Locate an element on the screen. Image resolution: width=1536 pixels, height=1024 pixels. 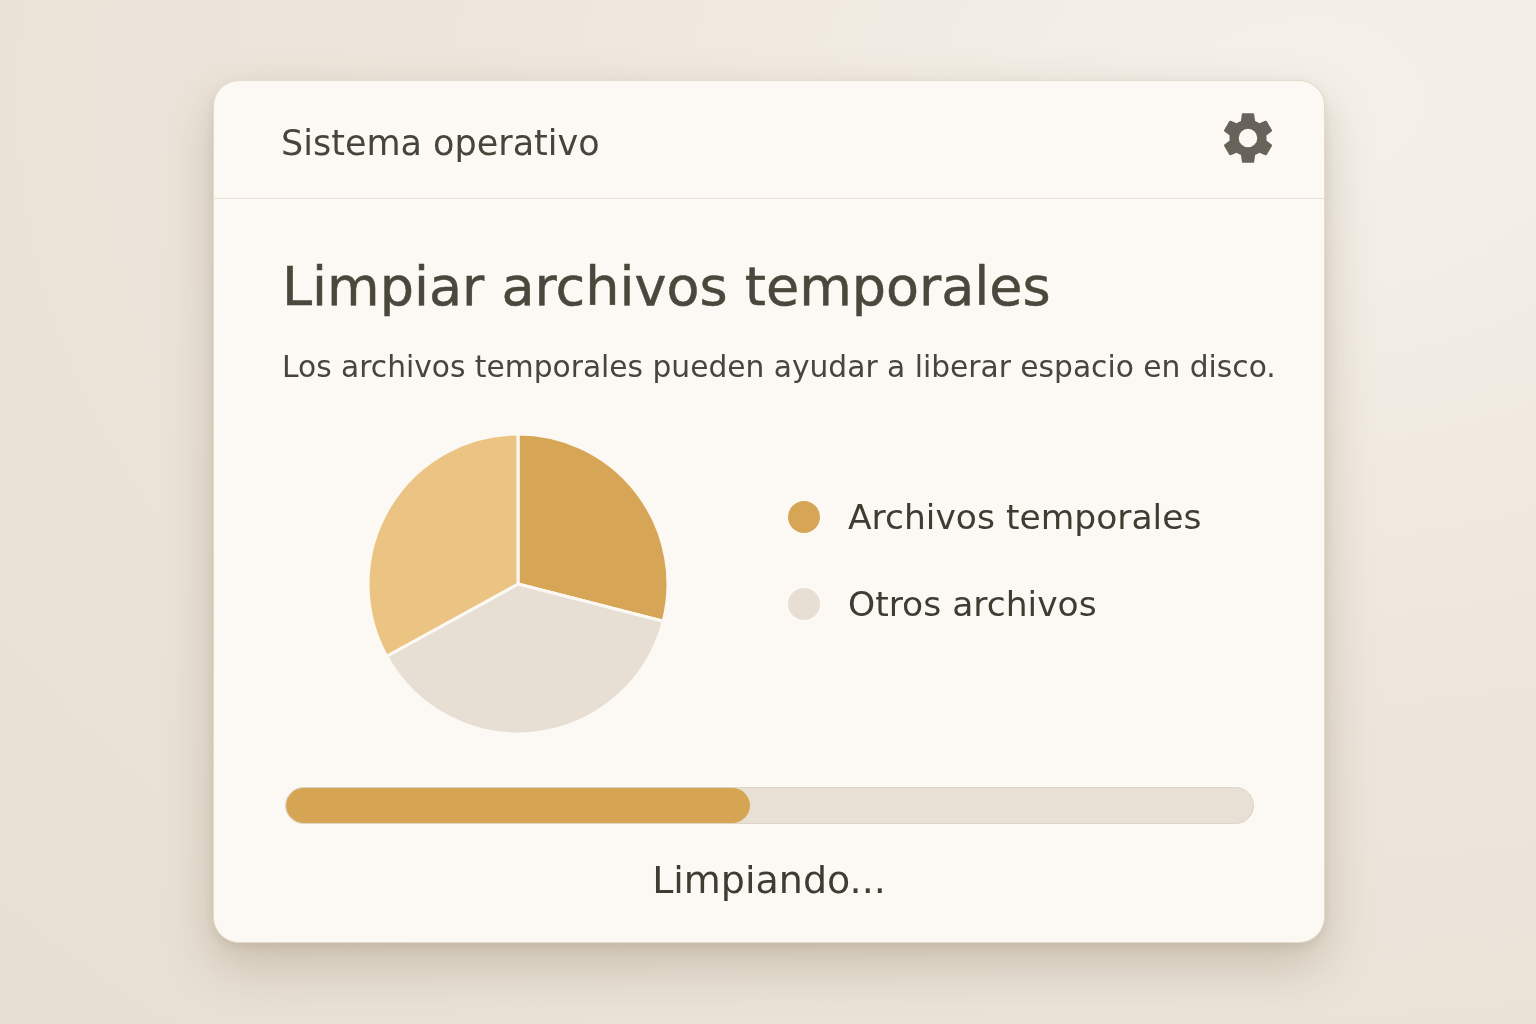
settings-icon is located at coordinates (1248, 137).